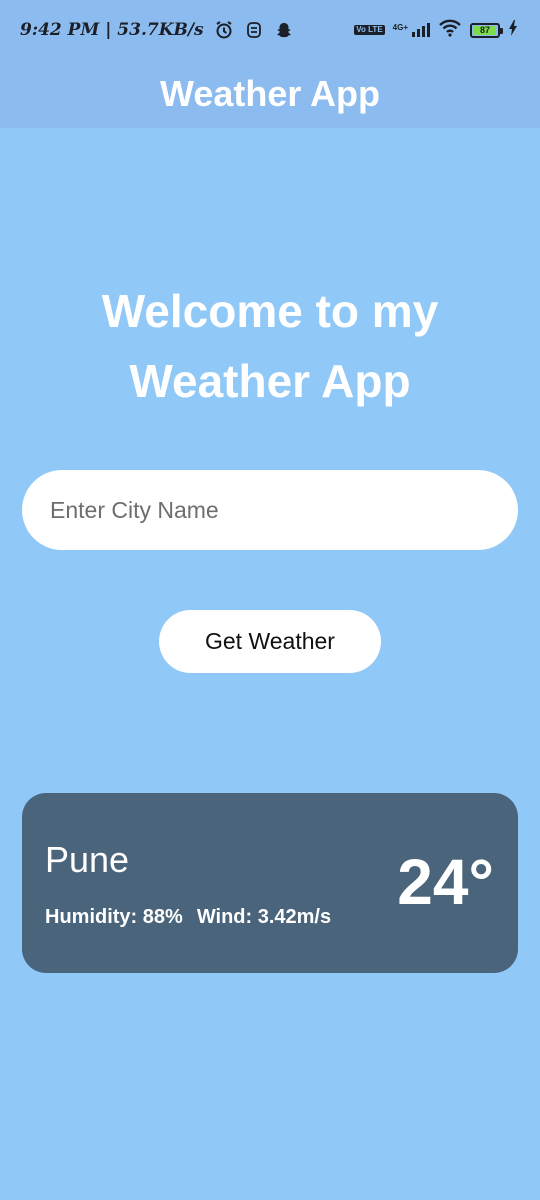 Image resolution: width=540 pixels, height=1200 pixels. I want to click on status-bar: 9:42 PM | 53.7KB/s Vo LTE 4G+ 87, so click(270, 30).